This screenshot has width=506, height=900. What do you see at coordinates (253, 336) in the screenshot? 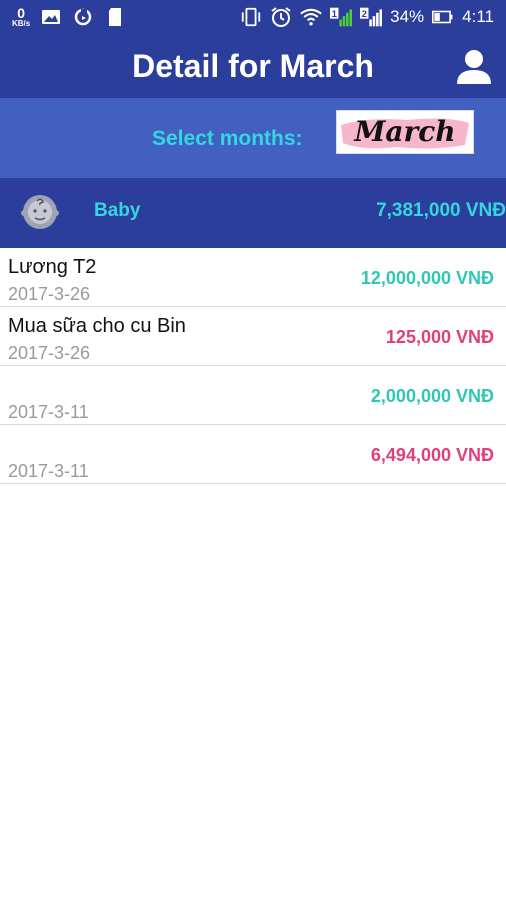
I see `transaction-item: Mua sữa cho cu Bin 2017-3-26 125,000 VNĐ` at bounding box center [253, 336].